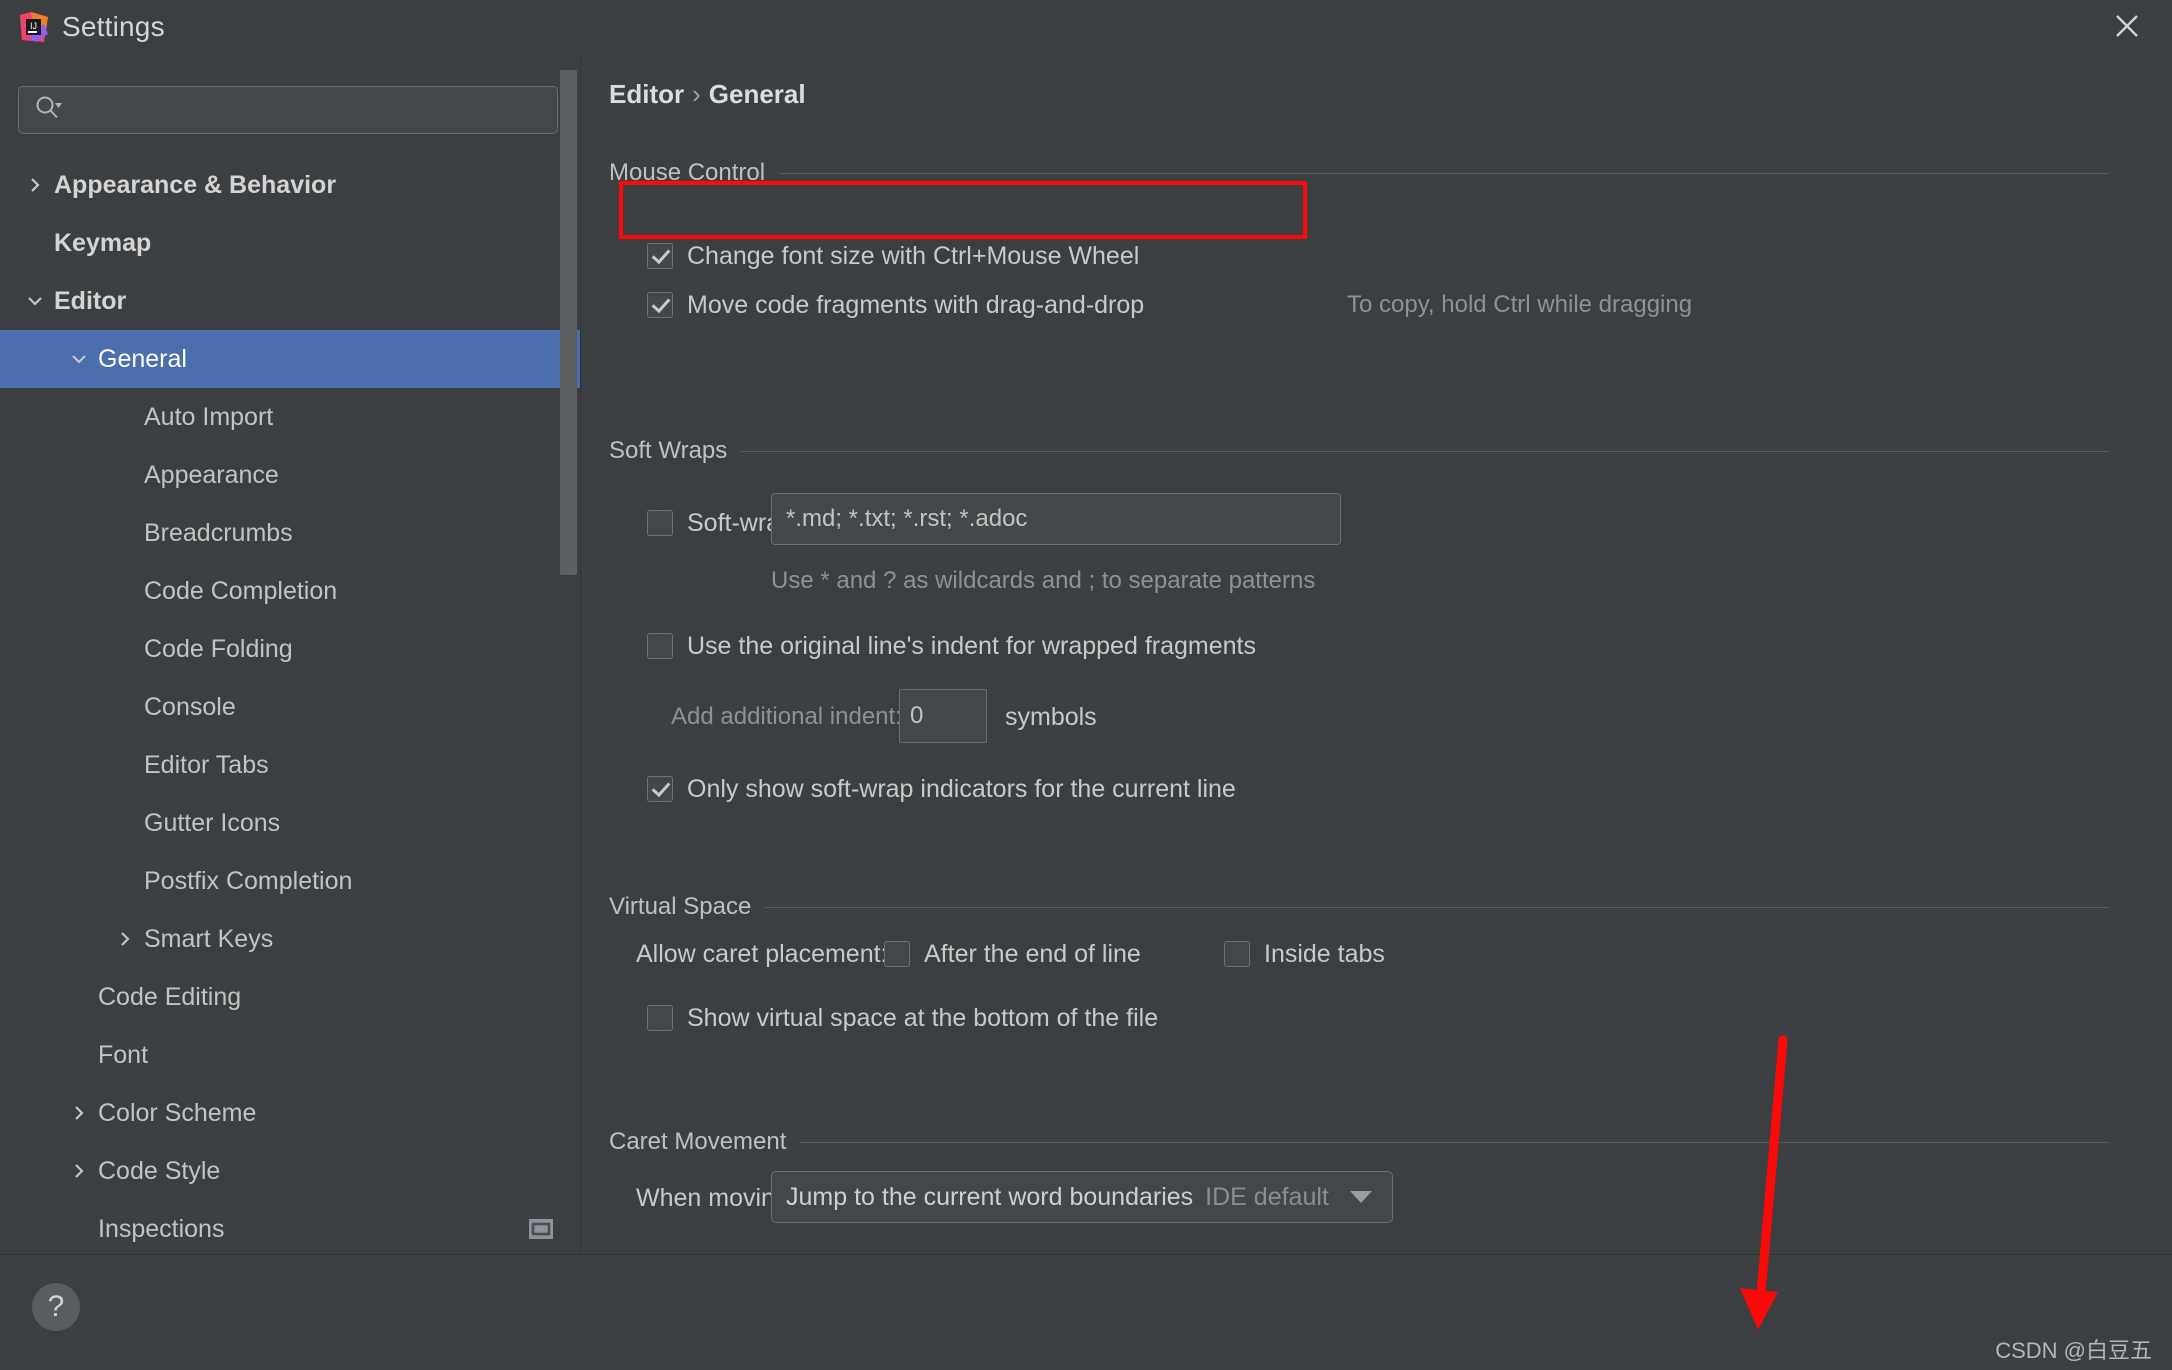  Describe the element at coordinates (660, 1018) in the screenshot. I see `checkbox-show-virtual-space` at that location.